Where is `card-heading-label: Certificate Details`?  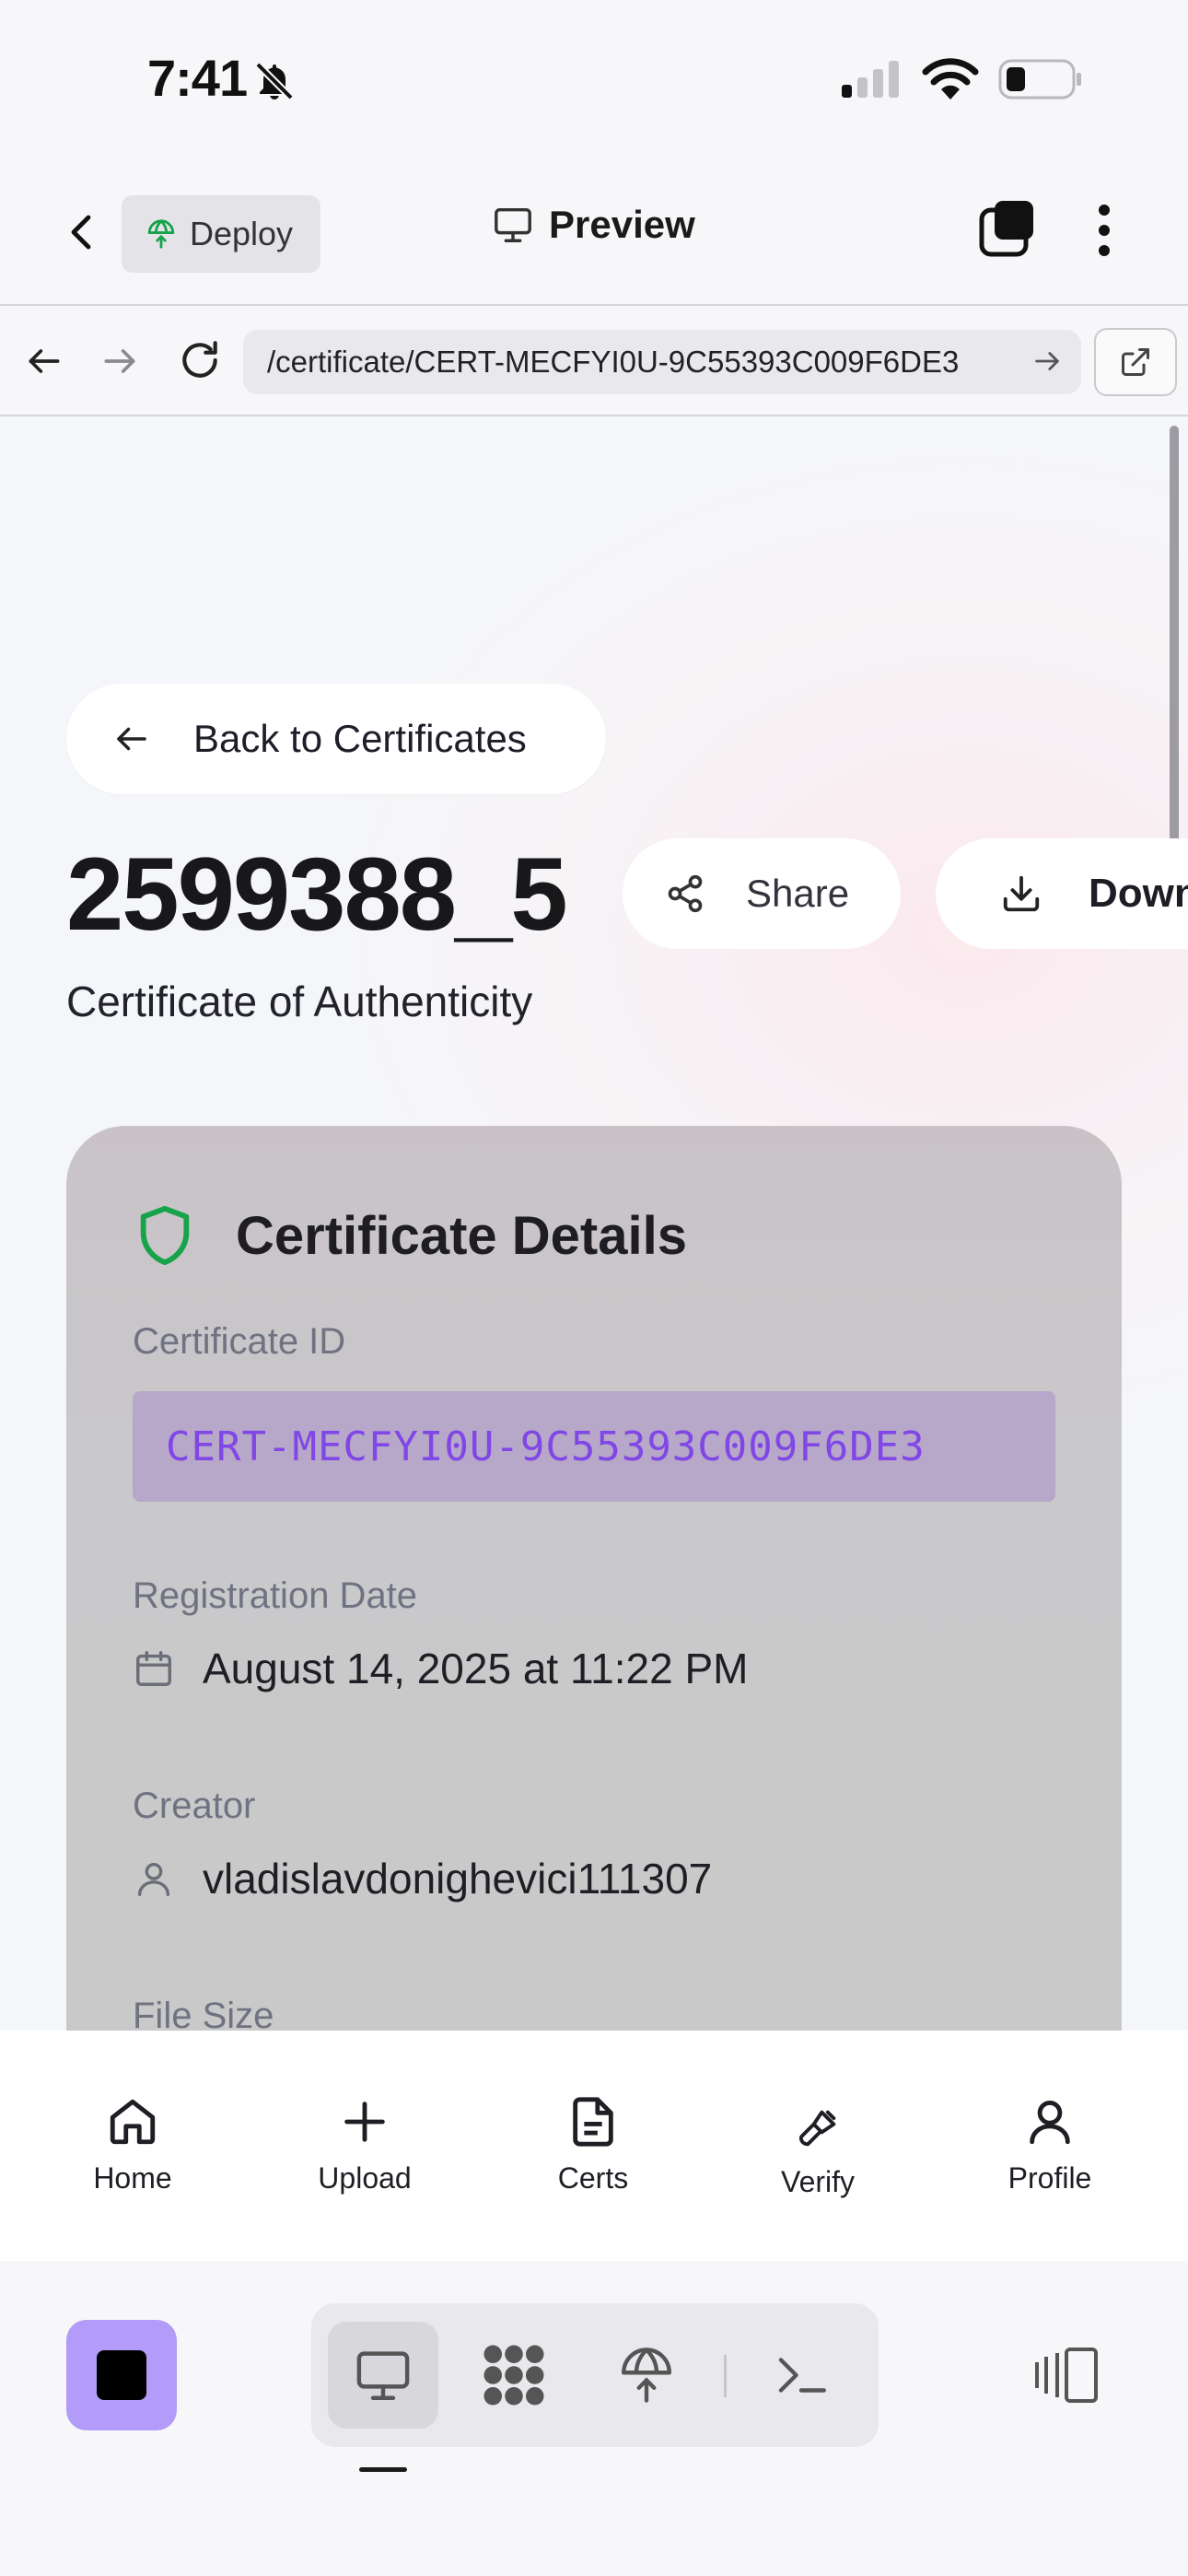
card-heading-label: Certificate Details is located at coordinates (461, 1235).